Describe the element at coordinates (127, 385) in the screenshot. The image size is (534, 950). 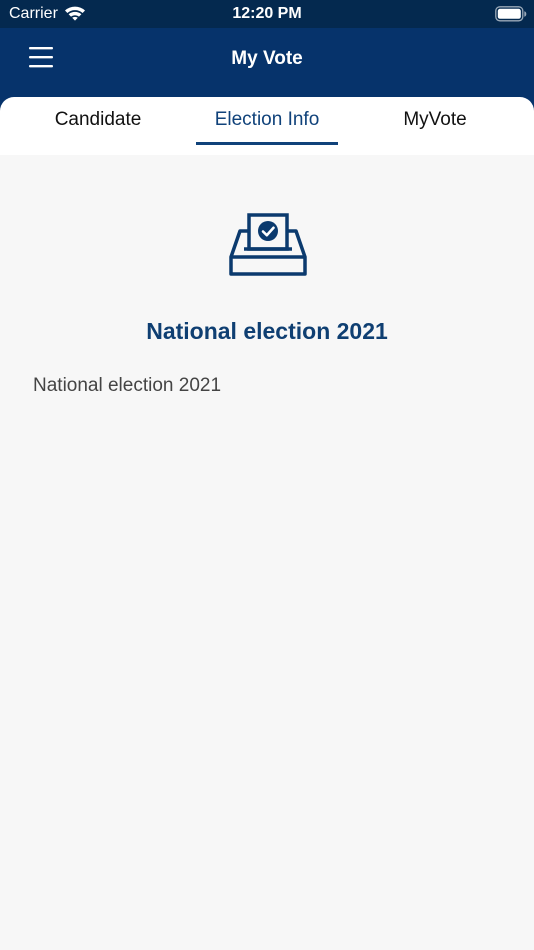
I see `election-description: National election 2021` at that location.